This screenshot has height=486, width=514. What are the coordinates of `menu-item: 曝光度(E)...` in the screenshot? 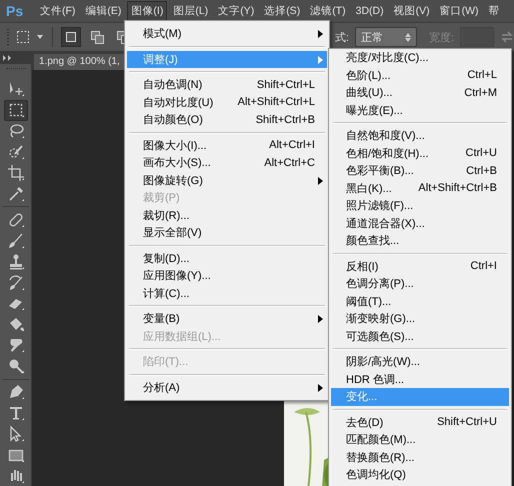 It's located at (420, 110).